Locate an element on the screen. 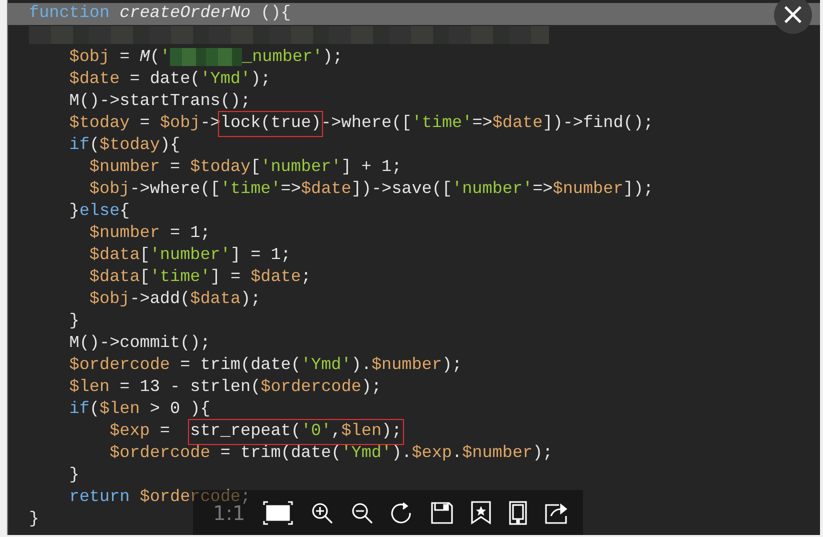 This screenshot has width=823, height=537. code-line: $ordercode = trim(date('Ymd').$exp.$number); is located at coordinates (330, 454).